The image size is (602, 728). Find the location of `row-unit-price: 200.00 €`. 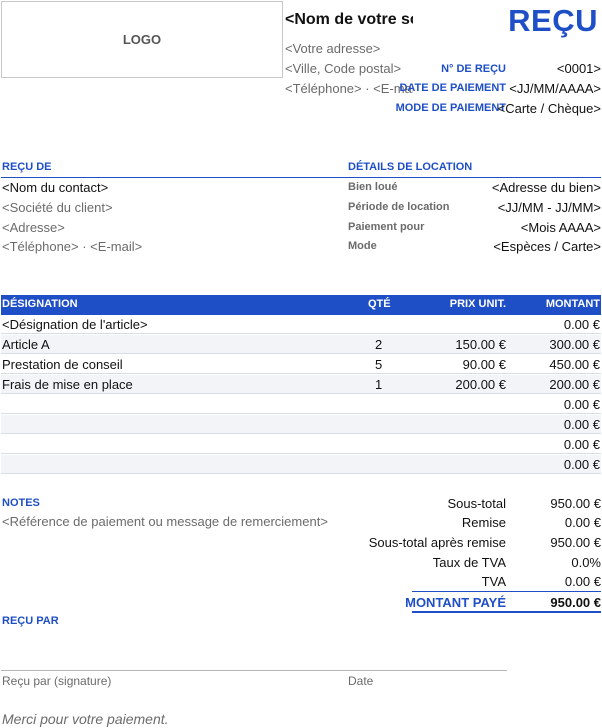

row-unit-price: 200.00 € is located at coordinates (480, 384).